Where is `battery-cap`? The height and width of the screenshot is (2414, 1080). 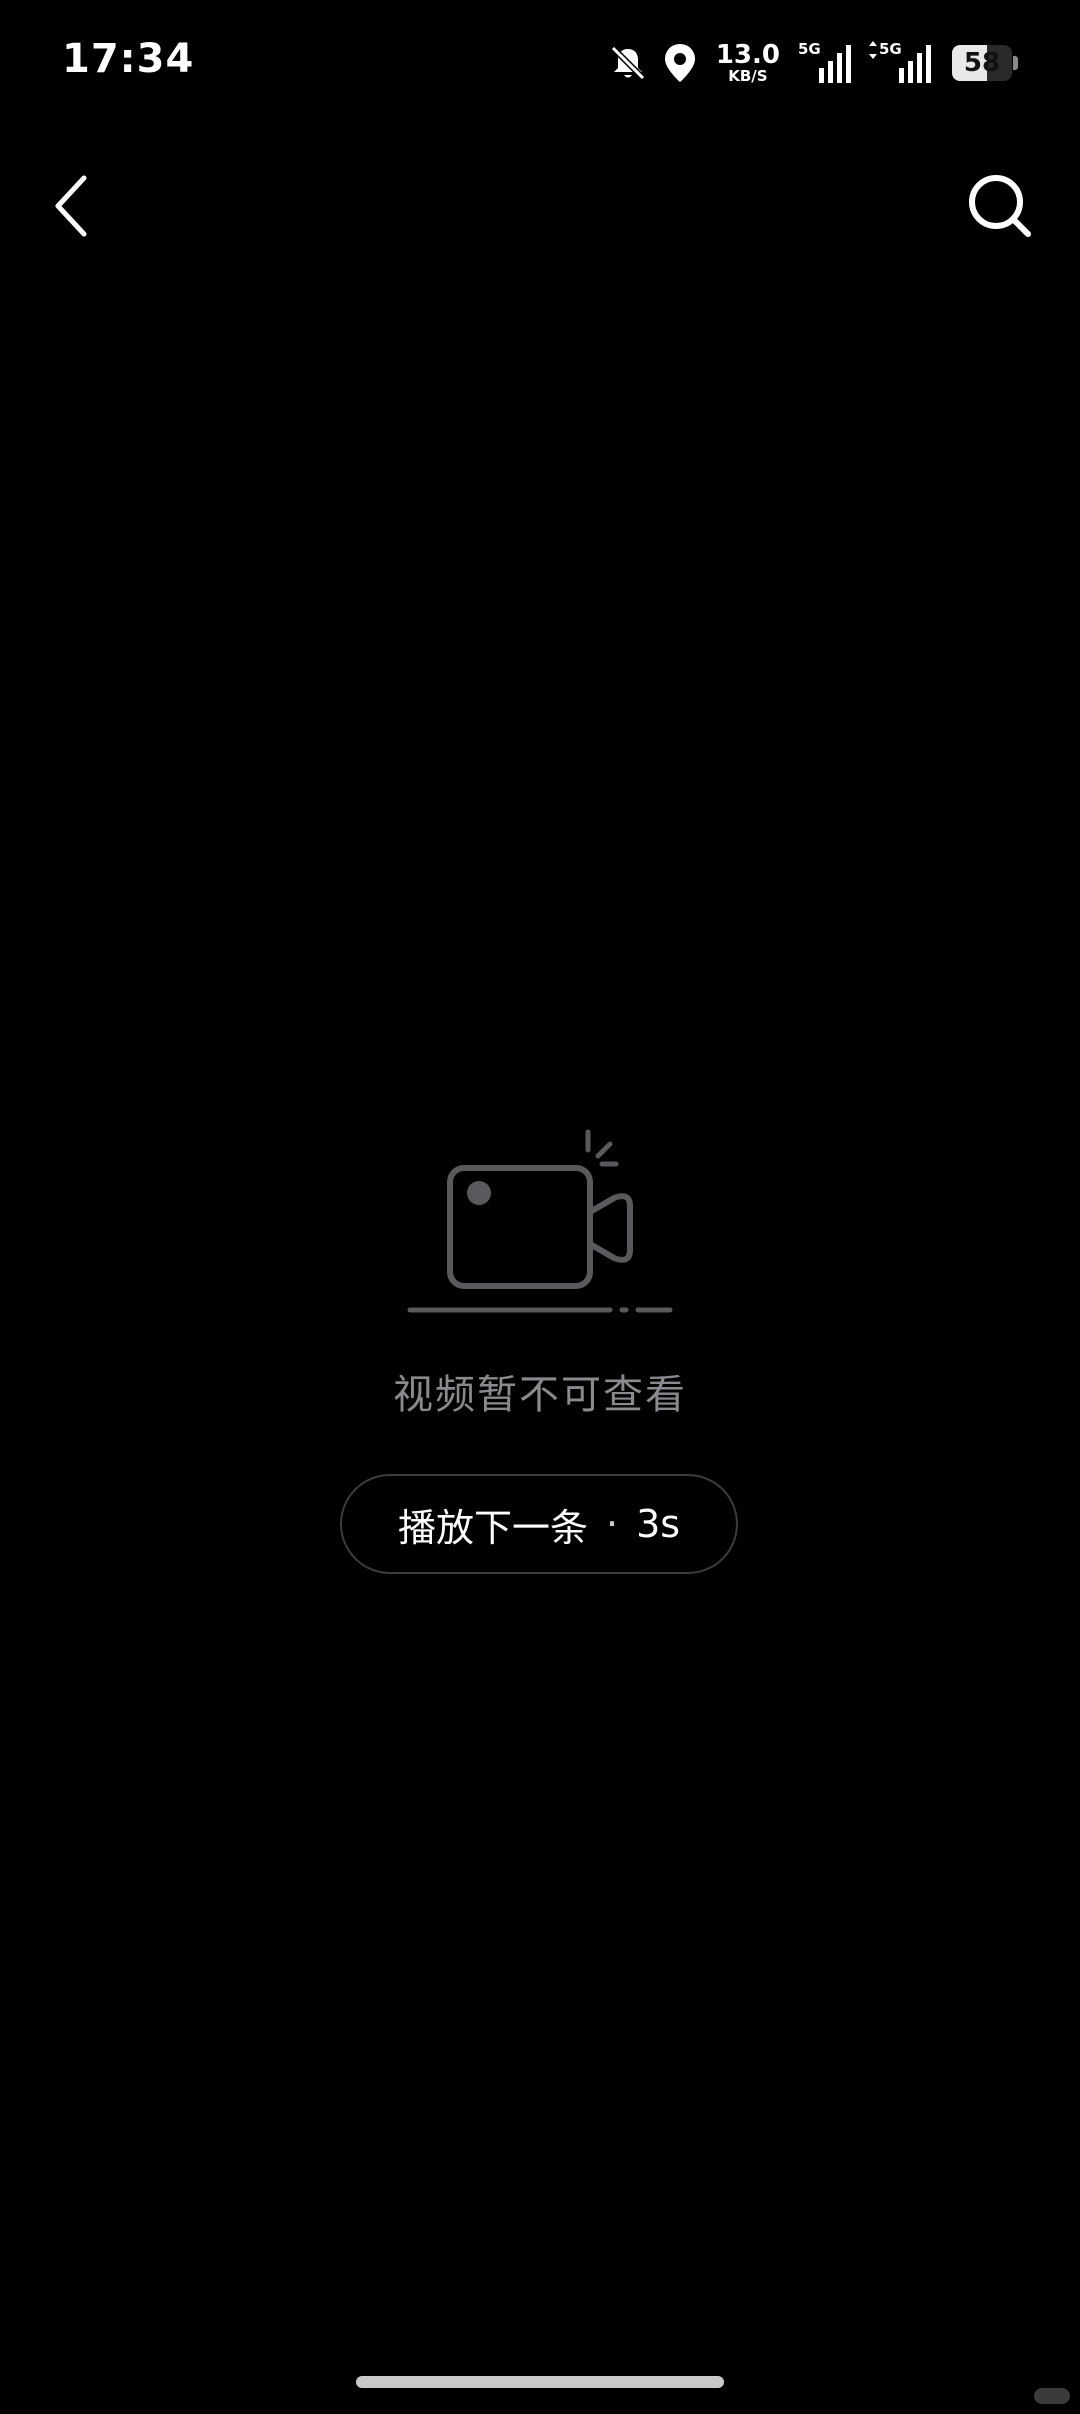
battery-cap is located at coordinates (1015, 63).